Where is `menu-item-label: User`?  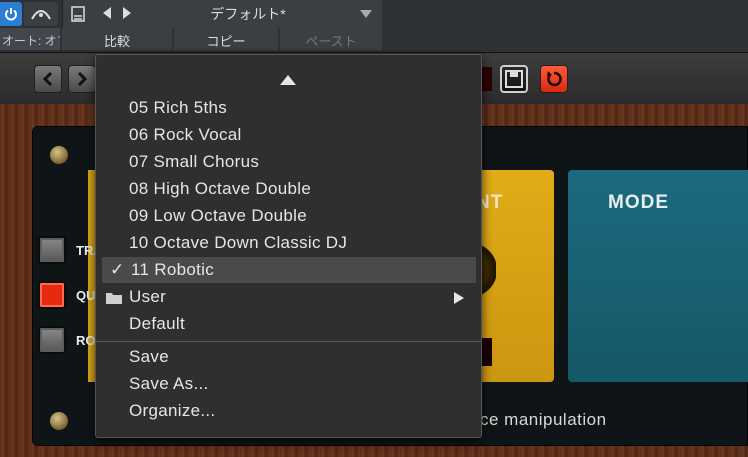
menu-item-label: User is located at coordinates (148, 296).